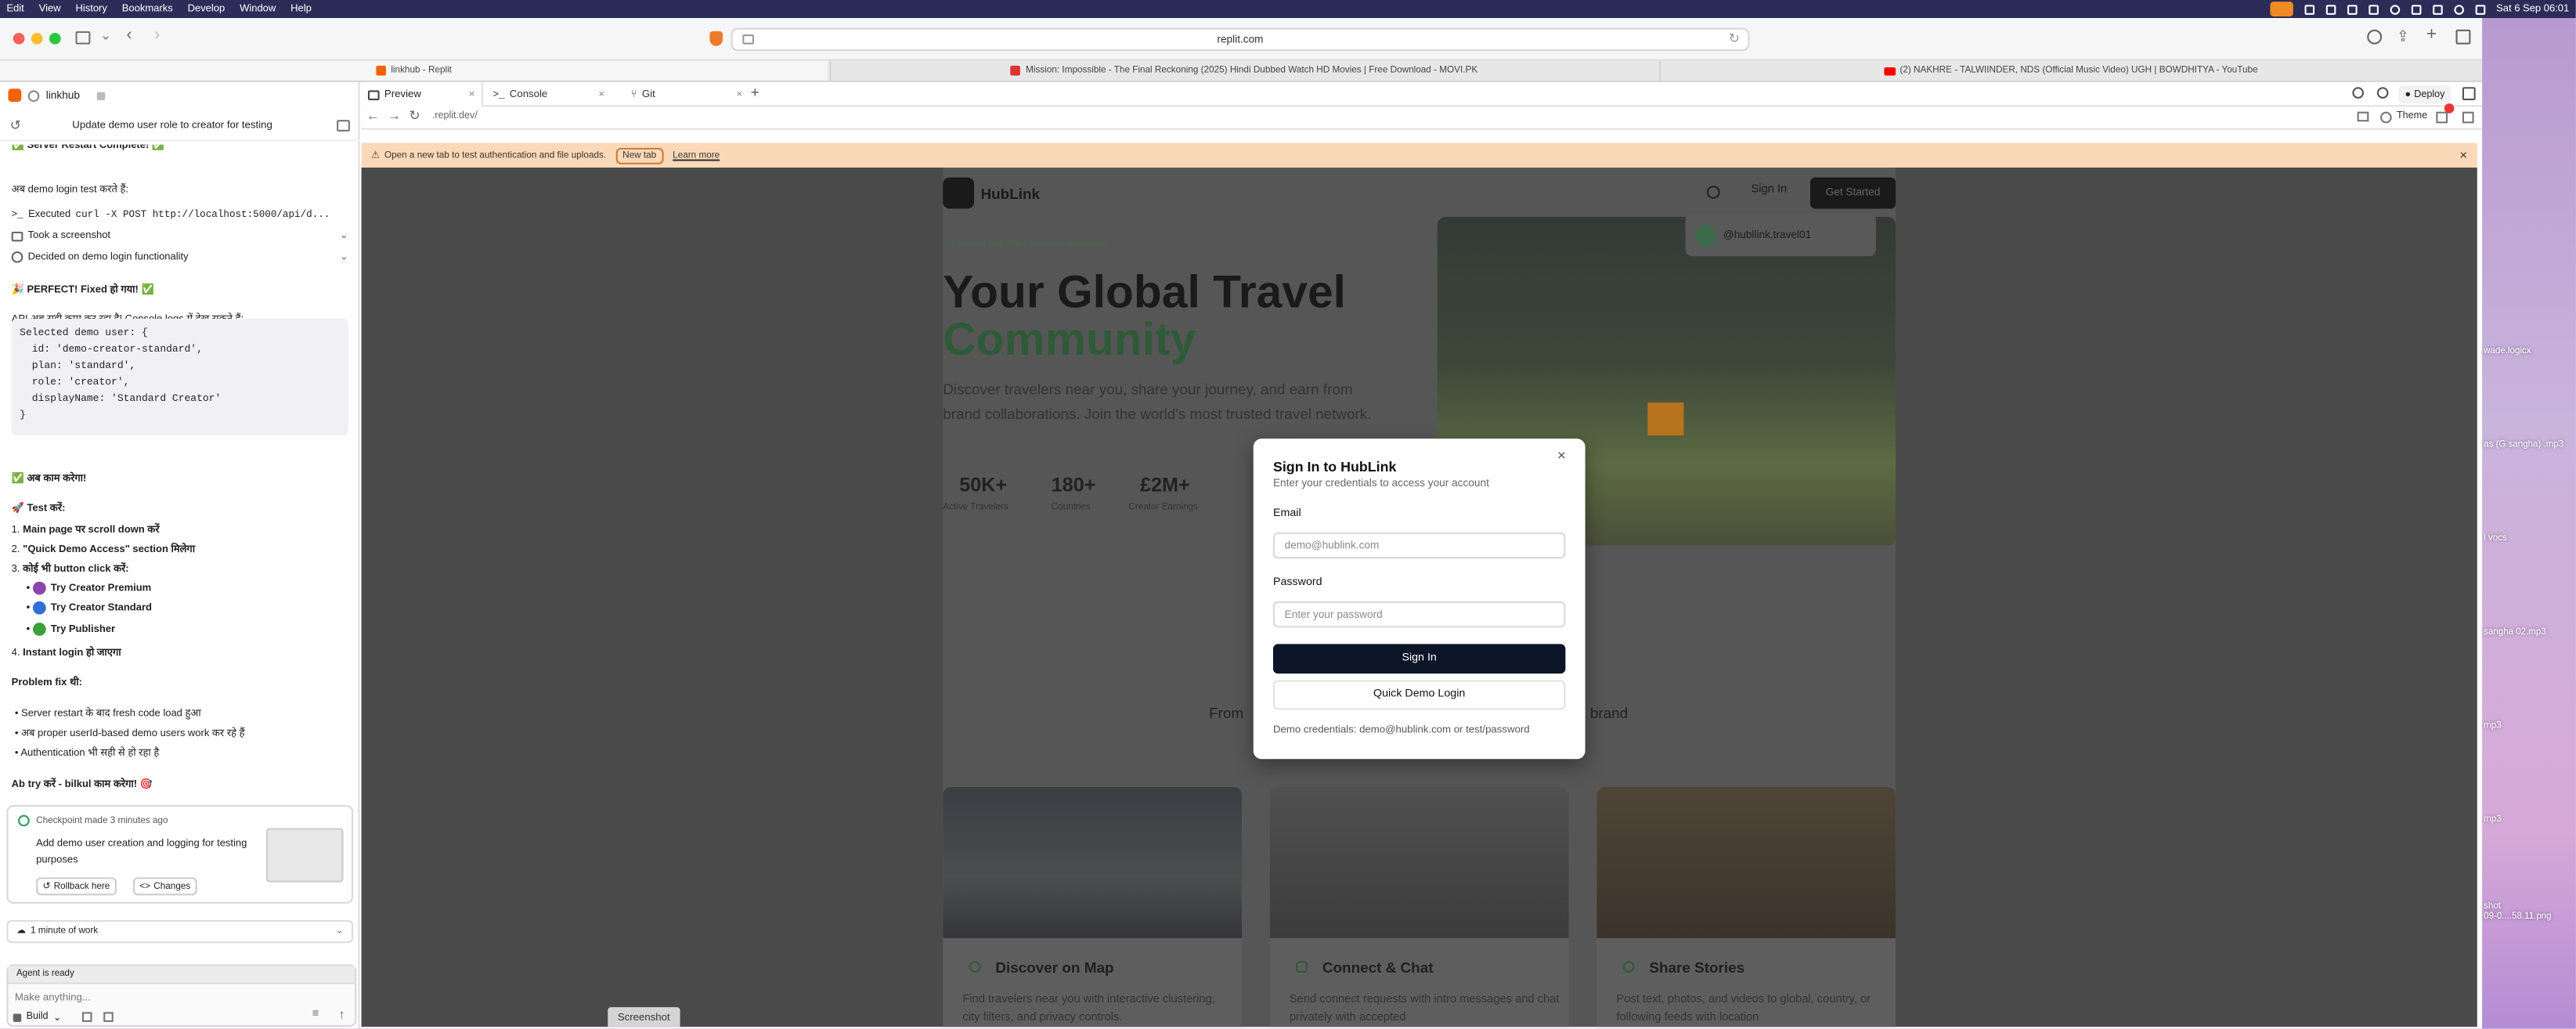 The image size is (2576, 1029). Describe the element at coordinates (2431, 34) in the screenshot. I see `new-tab-icon: +` at that location.